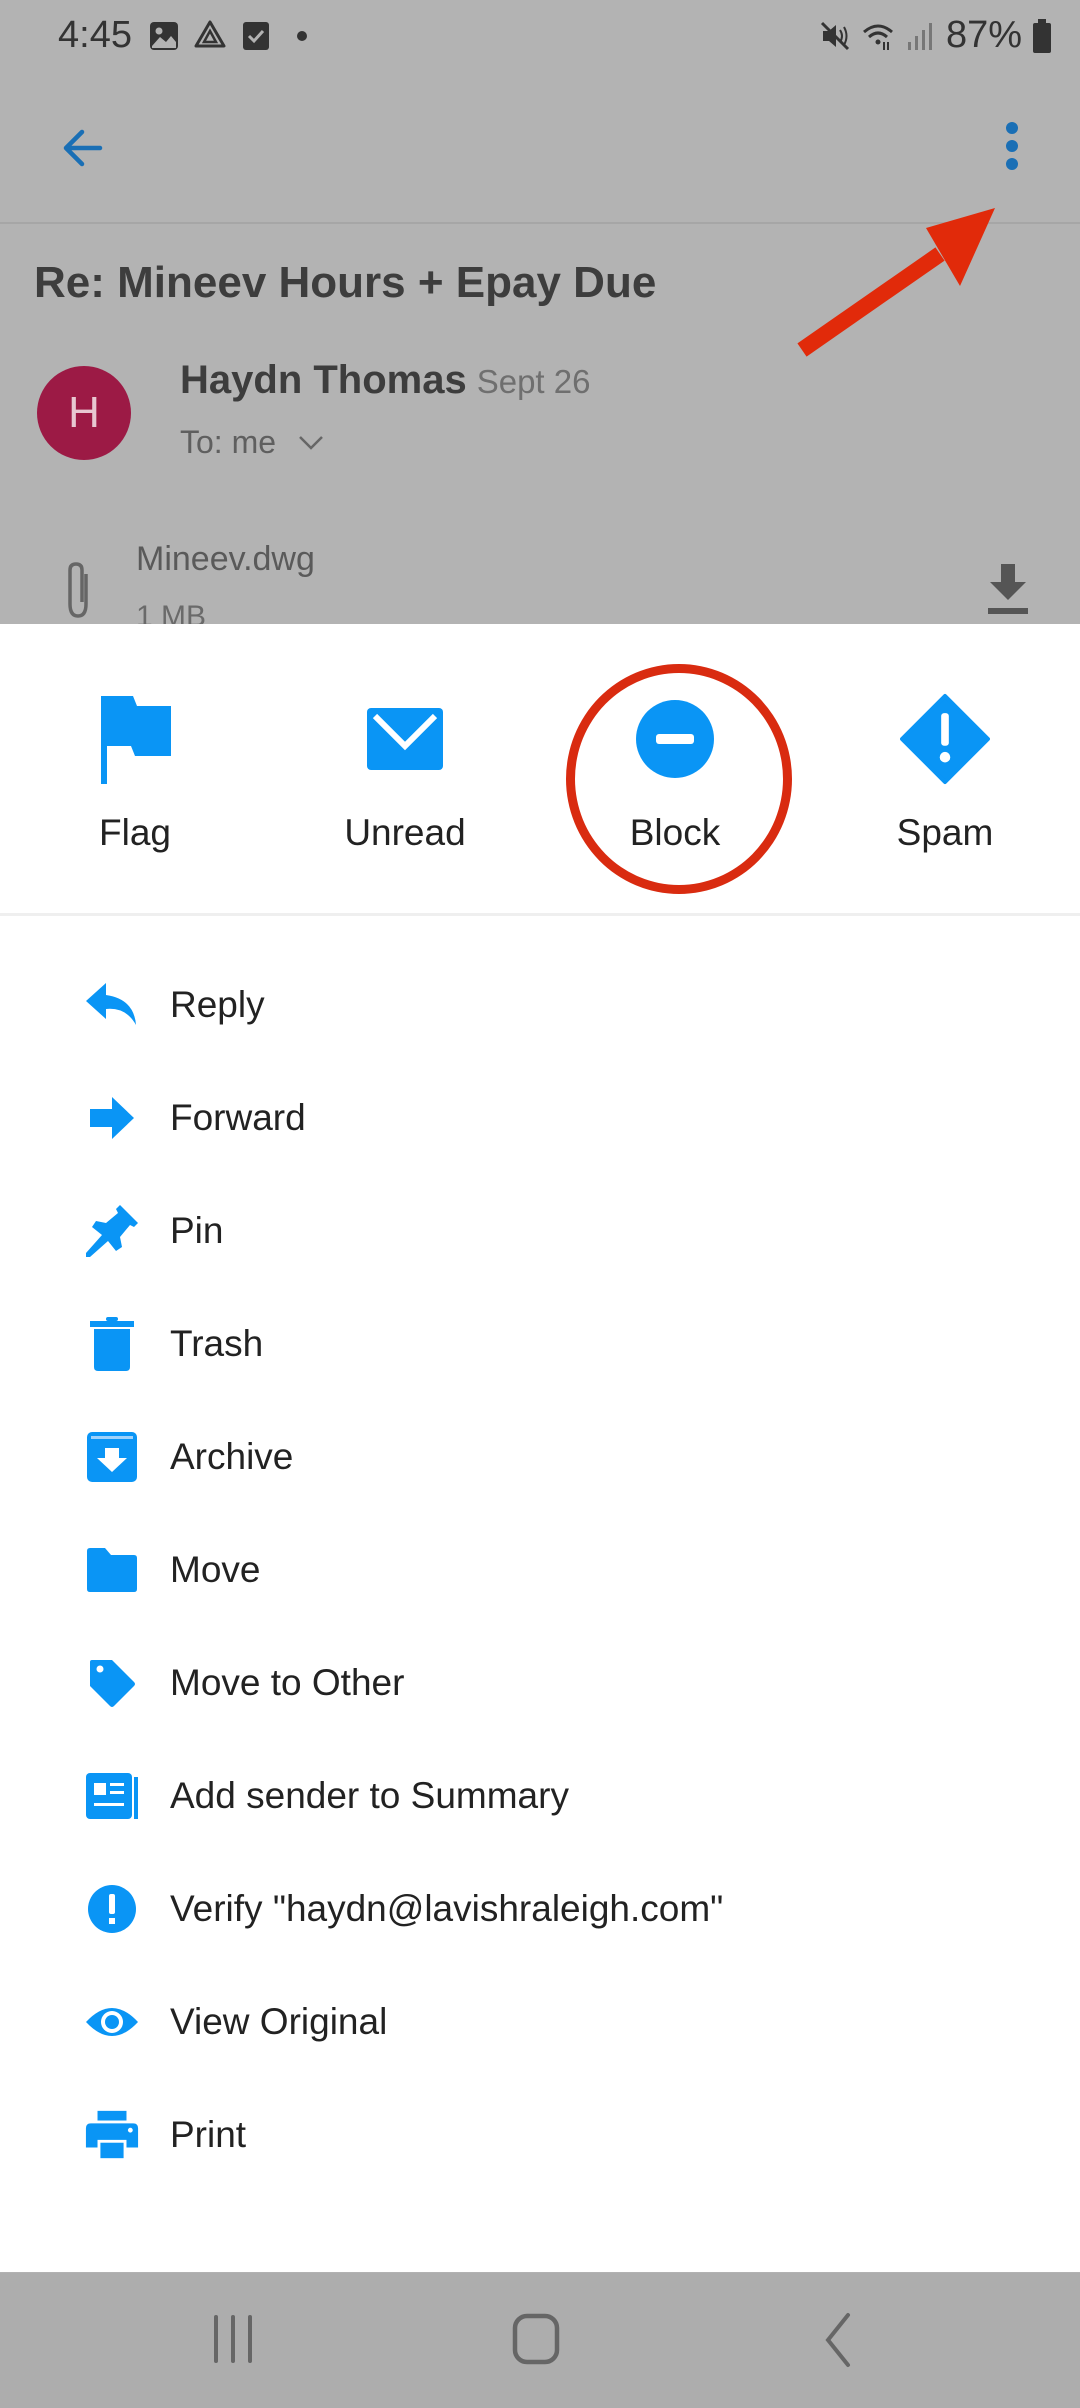 The width and height of the screenshot is (1080, 2408). Describe the element at coordinates (111, 1003) in the screenshot. I see `reply-icon` at that location.